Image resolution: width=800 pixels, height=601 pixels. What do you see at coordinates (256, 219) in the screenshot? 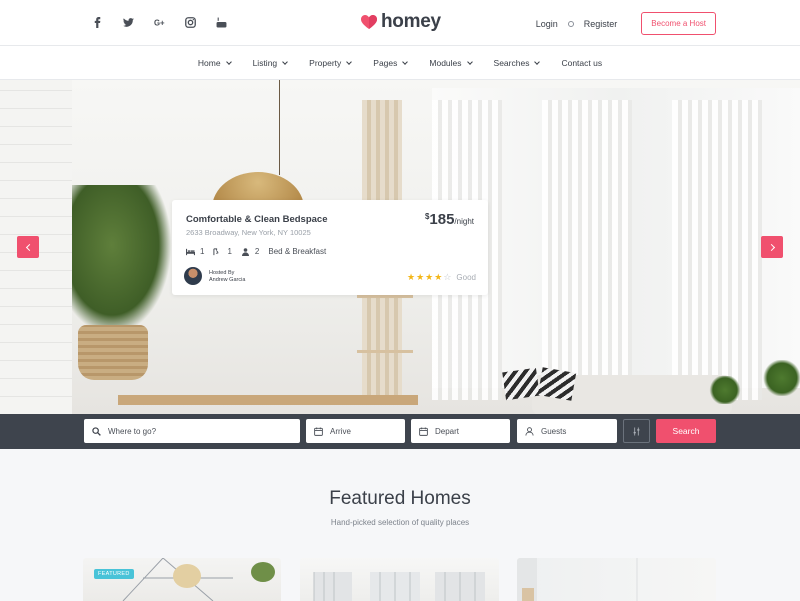
I see `listing-title: Comfortable & Clean Bedspace` at bounding box center [256, 219].